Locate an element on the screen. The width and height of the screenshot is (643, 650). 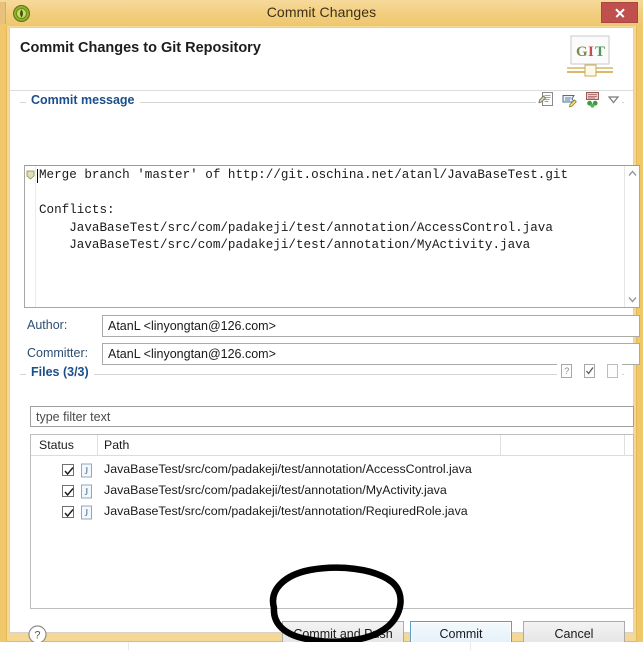
chevron-down-icon is located at coordinates (613, 99).